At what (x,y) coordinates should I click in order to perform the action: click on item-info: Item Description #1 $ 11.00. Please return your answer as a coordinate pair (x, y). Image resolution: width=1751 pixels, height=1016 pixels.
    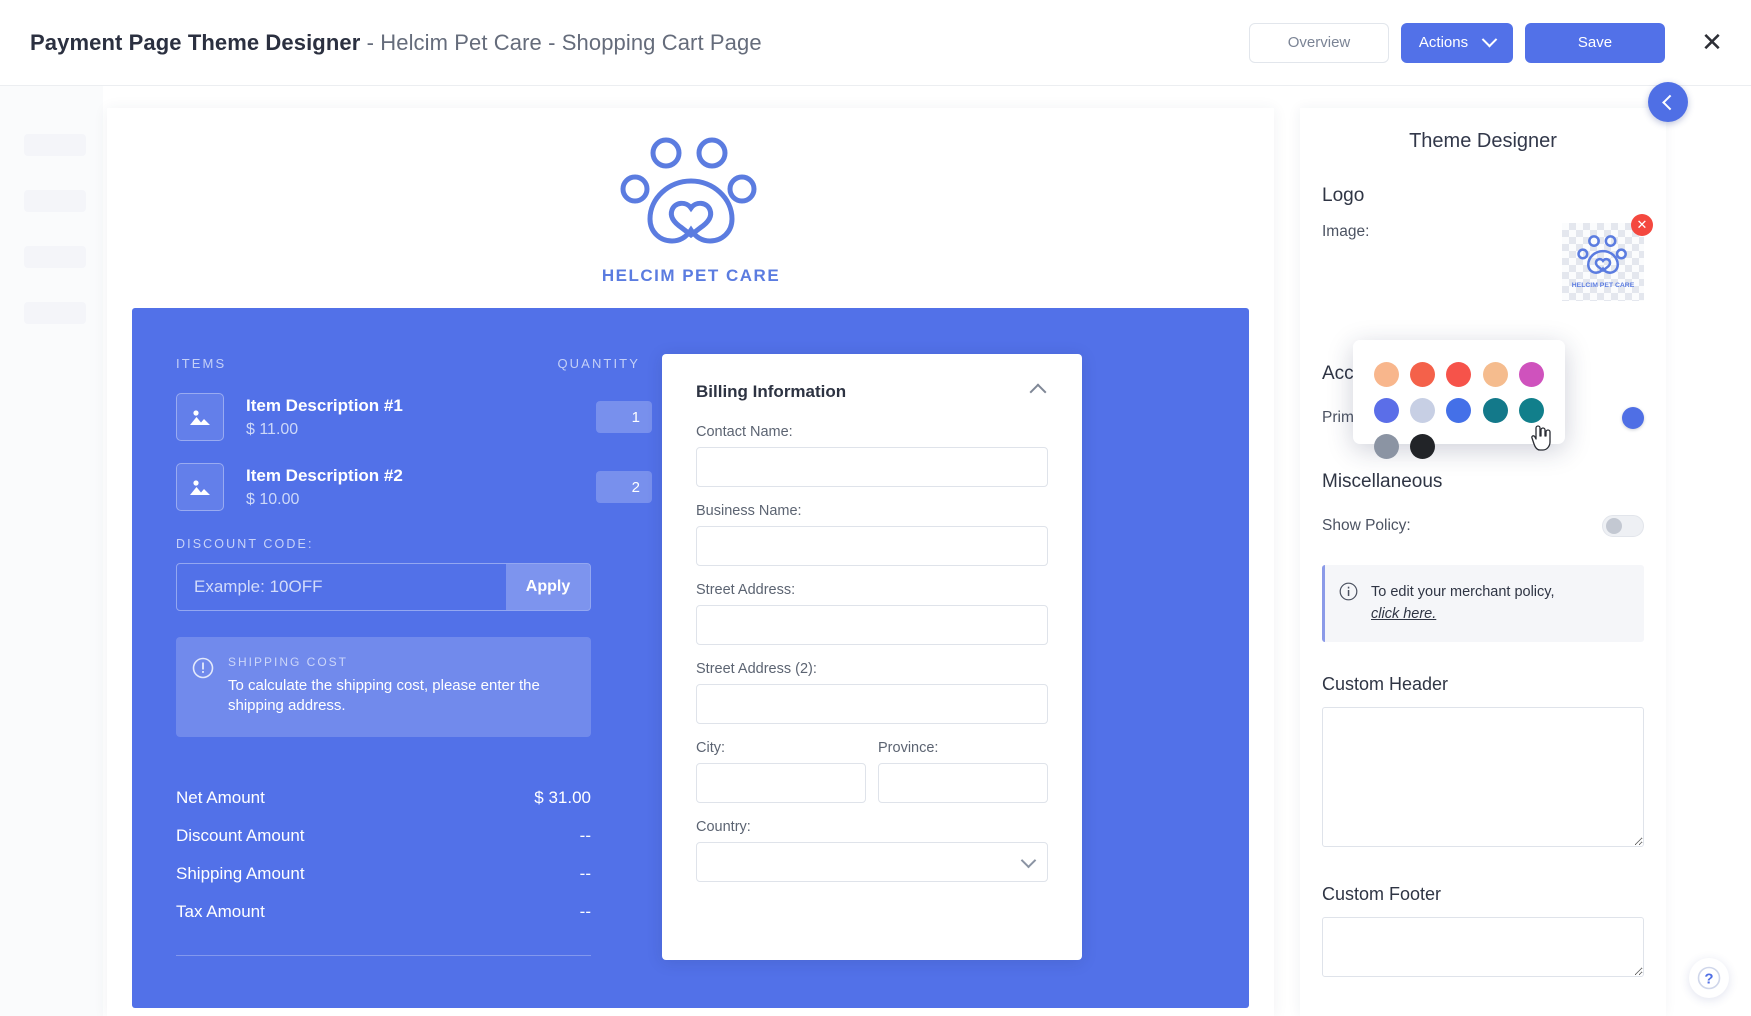
    Looking at the image, I should click on (421, 417).